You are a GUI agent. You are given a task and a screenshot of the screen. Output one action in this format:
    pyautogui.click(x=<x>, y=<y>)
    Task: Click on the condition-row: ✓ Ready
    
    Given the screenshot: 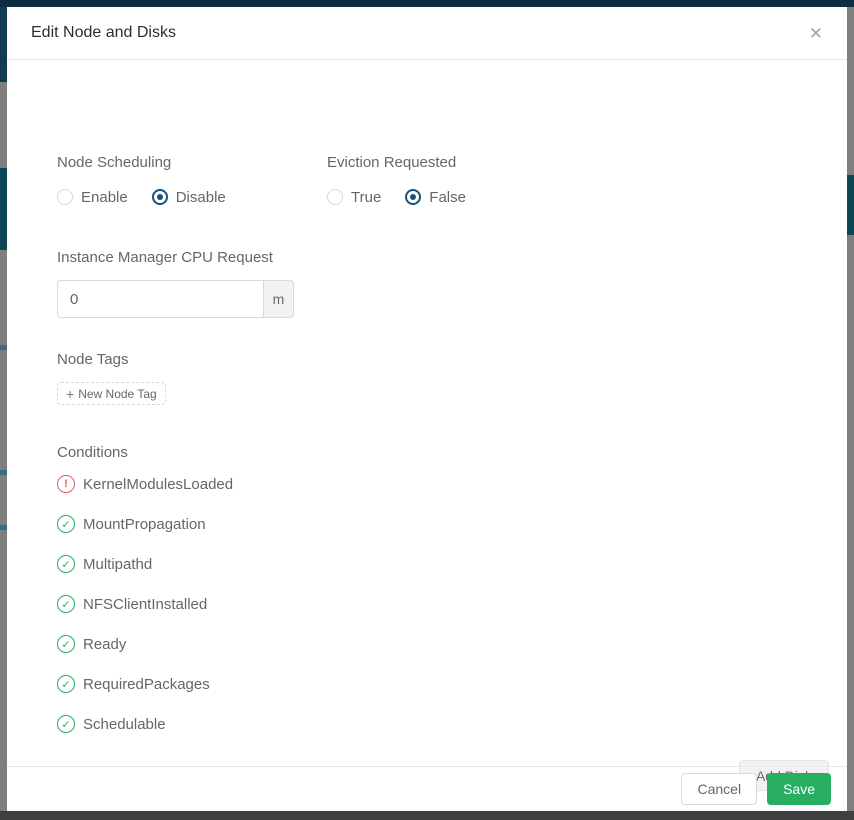 What is the action you would take?
    pyautogui.click(x=91, y=644)
    